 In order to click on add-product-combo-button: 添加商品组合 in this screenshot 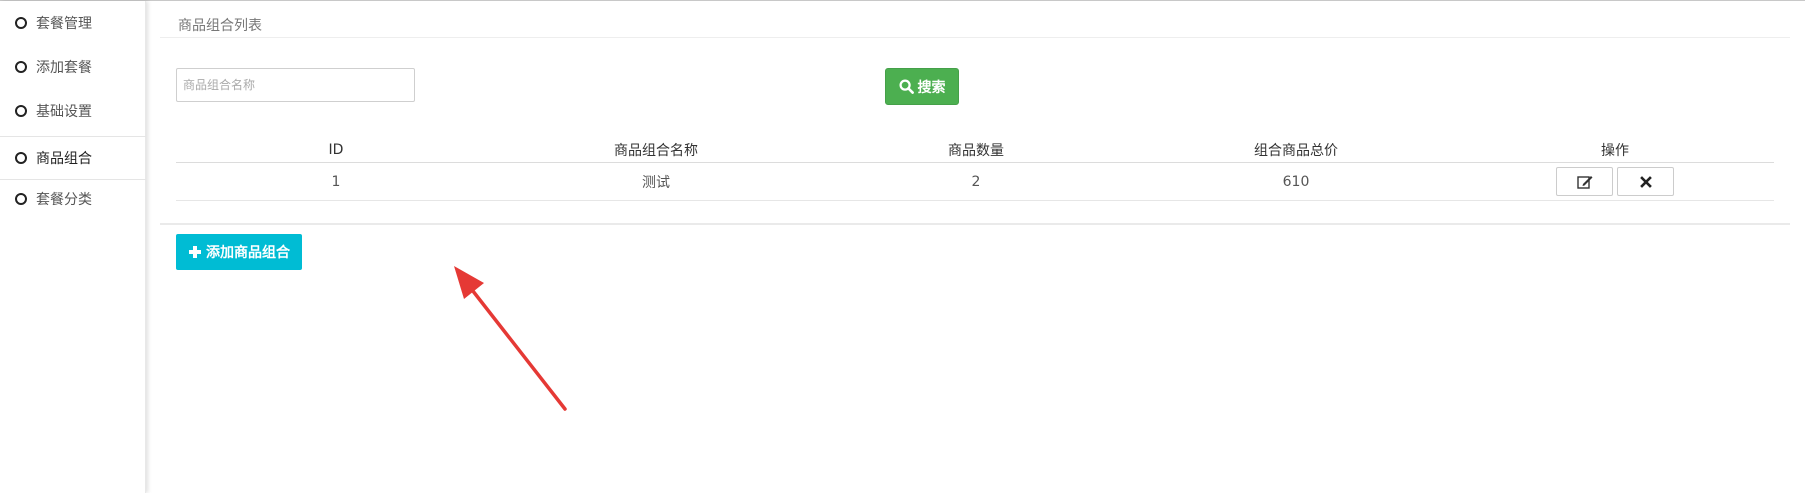, I will do `click(239, 252)`.